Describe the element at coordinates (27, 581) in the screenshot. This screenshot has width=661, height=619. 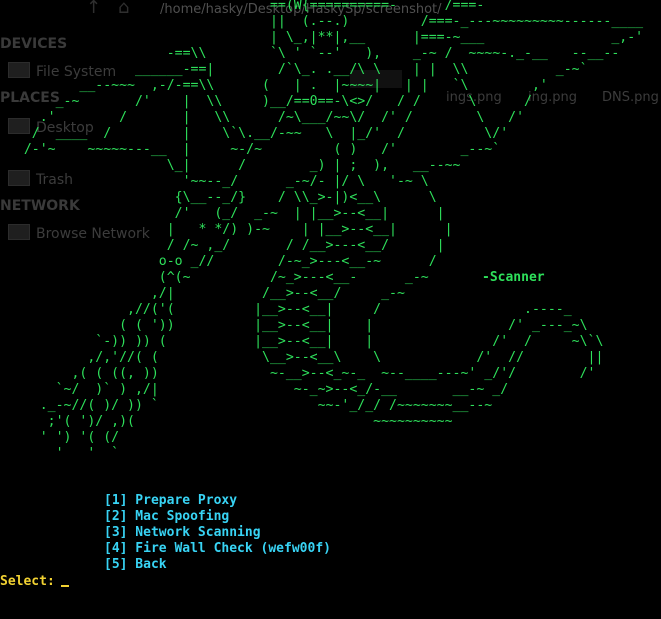
I see `prompt-label: Select:` at that location.